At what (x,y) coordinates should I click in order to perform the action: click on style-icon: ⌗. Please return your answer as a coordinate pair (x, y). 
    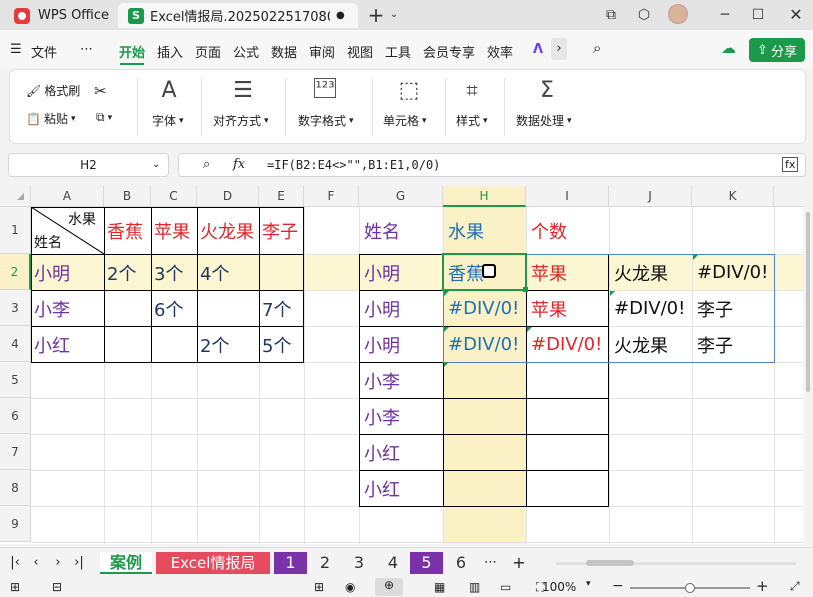
    Looking at the image, I should click on (472, 90).